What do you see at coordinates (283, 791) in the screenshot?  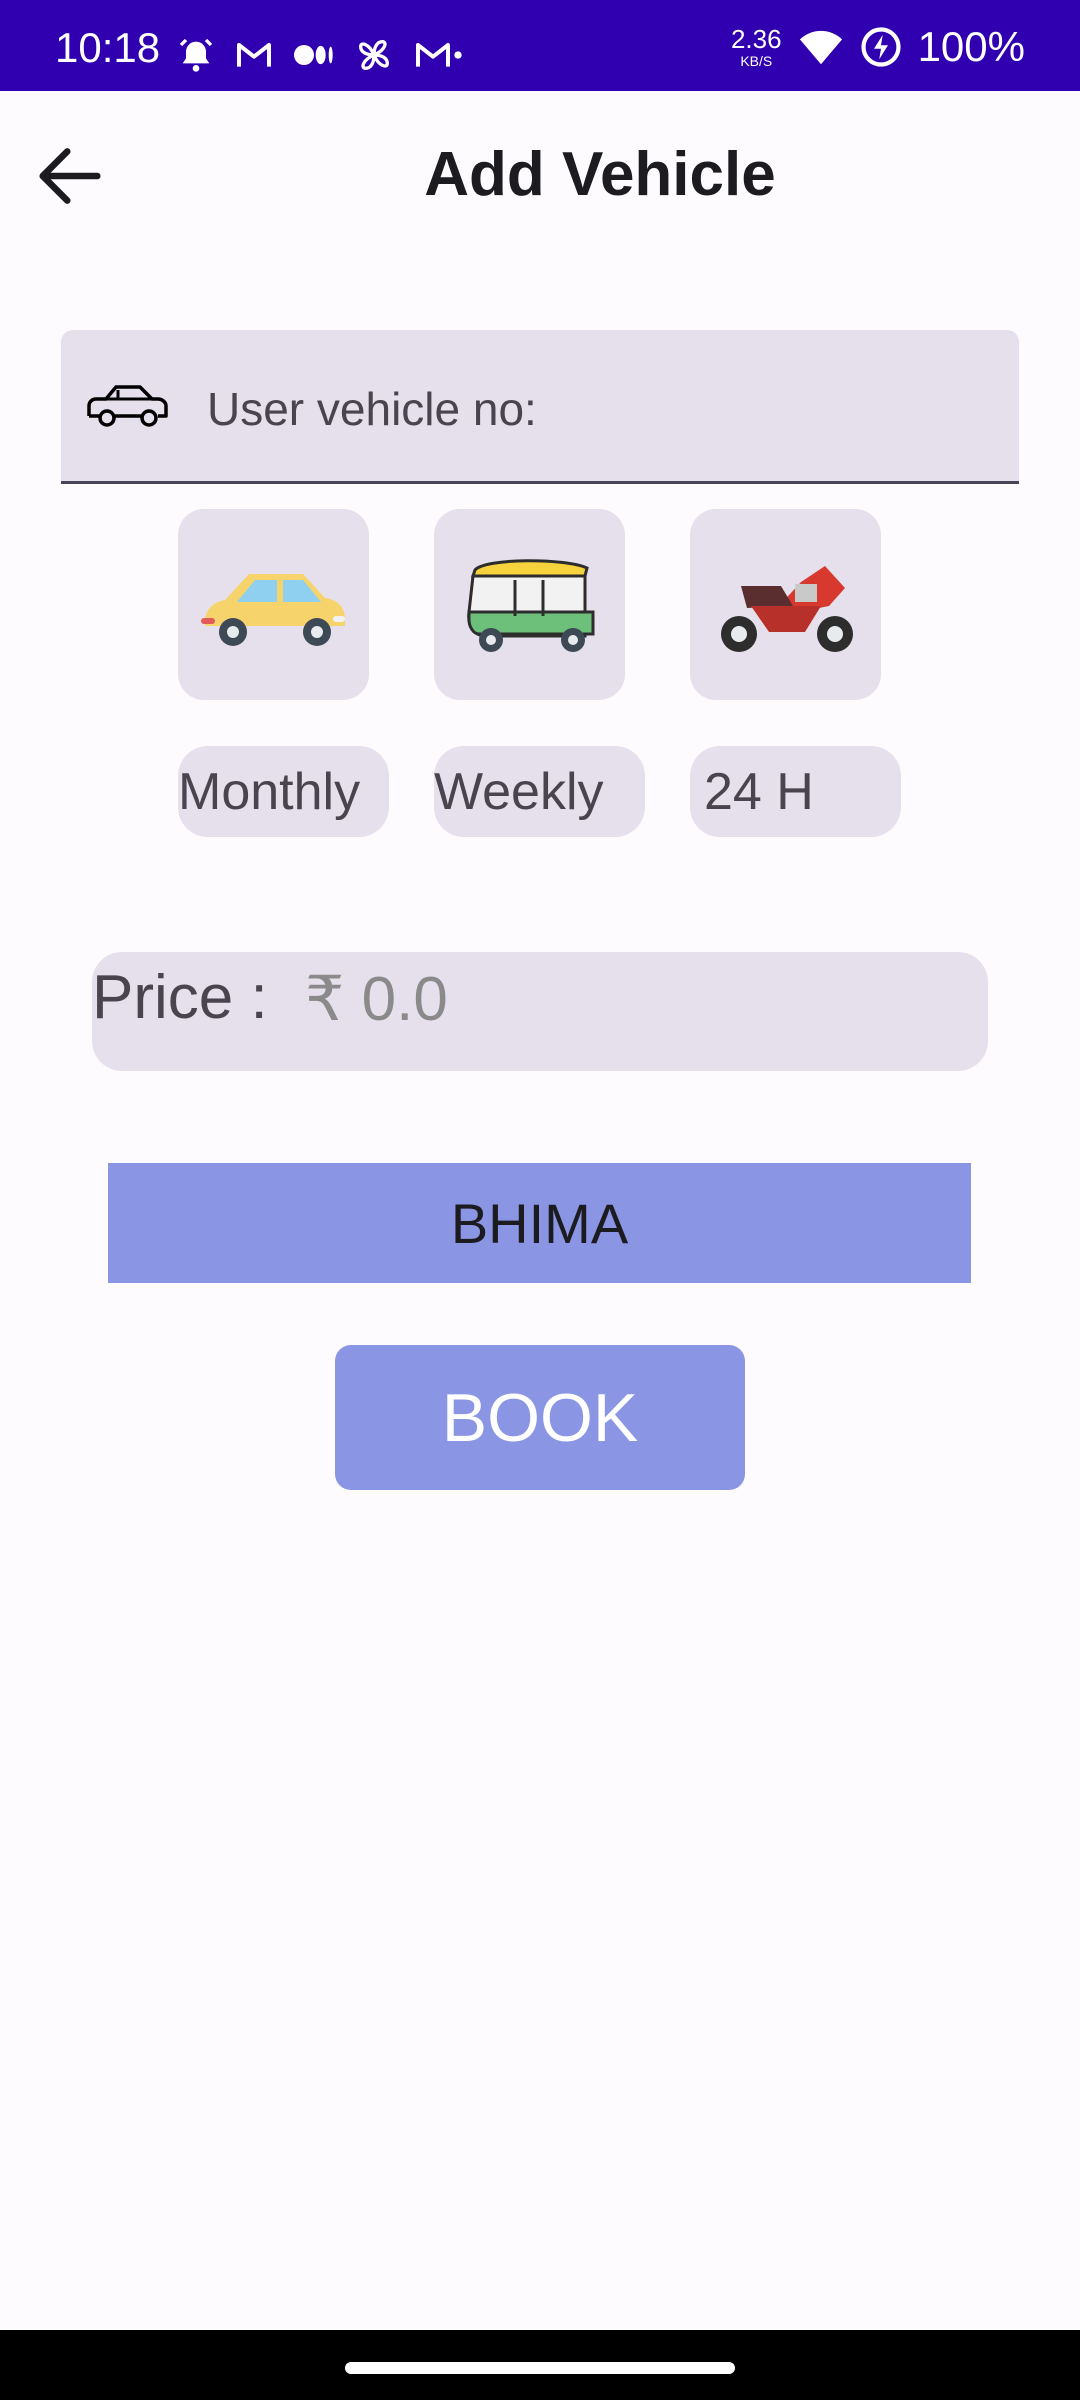 I see `duration-monthly: Monthly` at bounding box center [283, 791].